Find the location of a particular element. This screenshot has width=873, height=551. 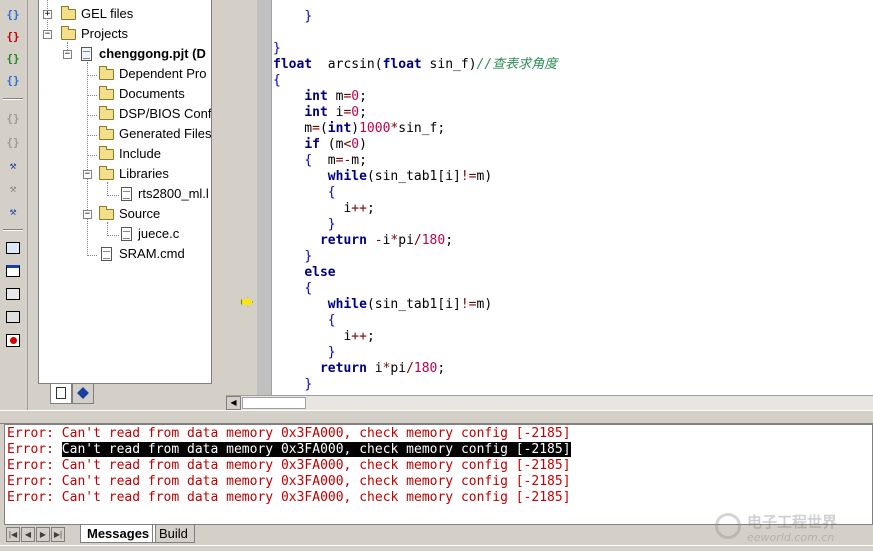

run-icon: ⚒ is located at coordinates (13, 166).